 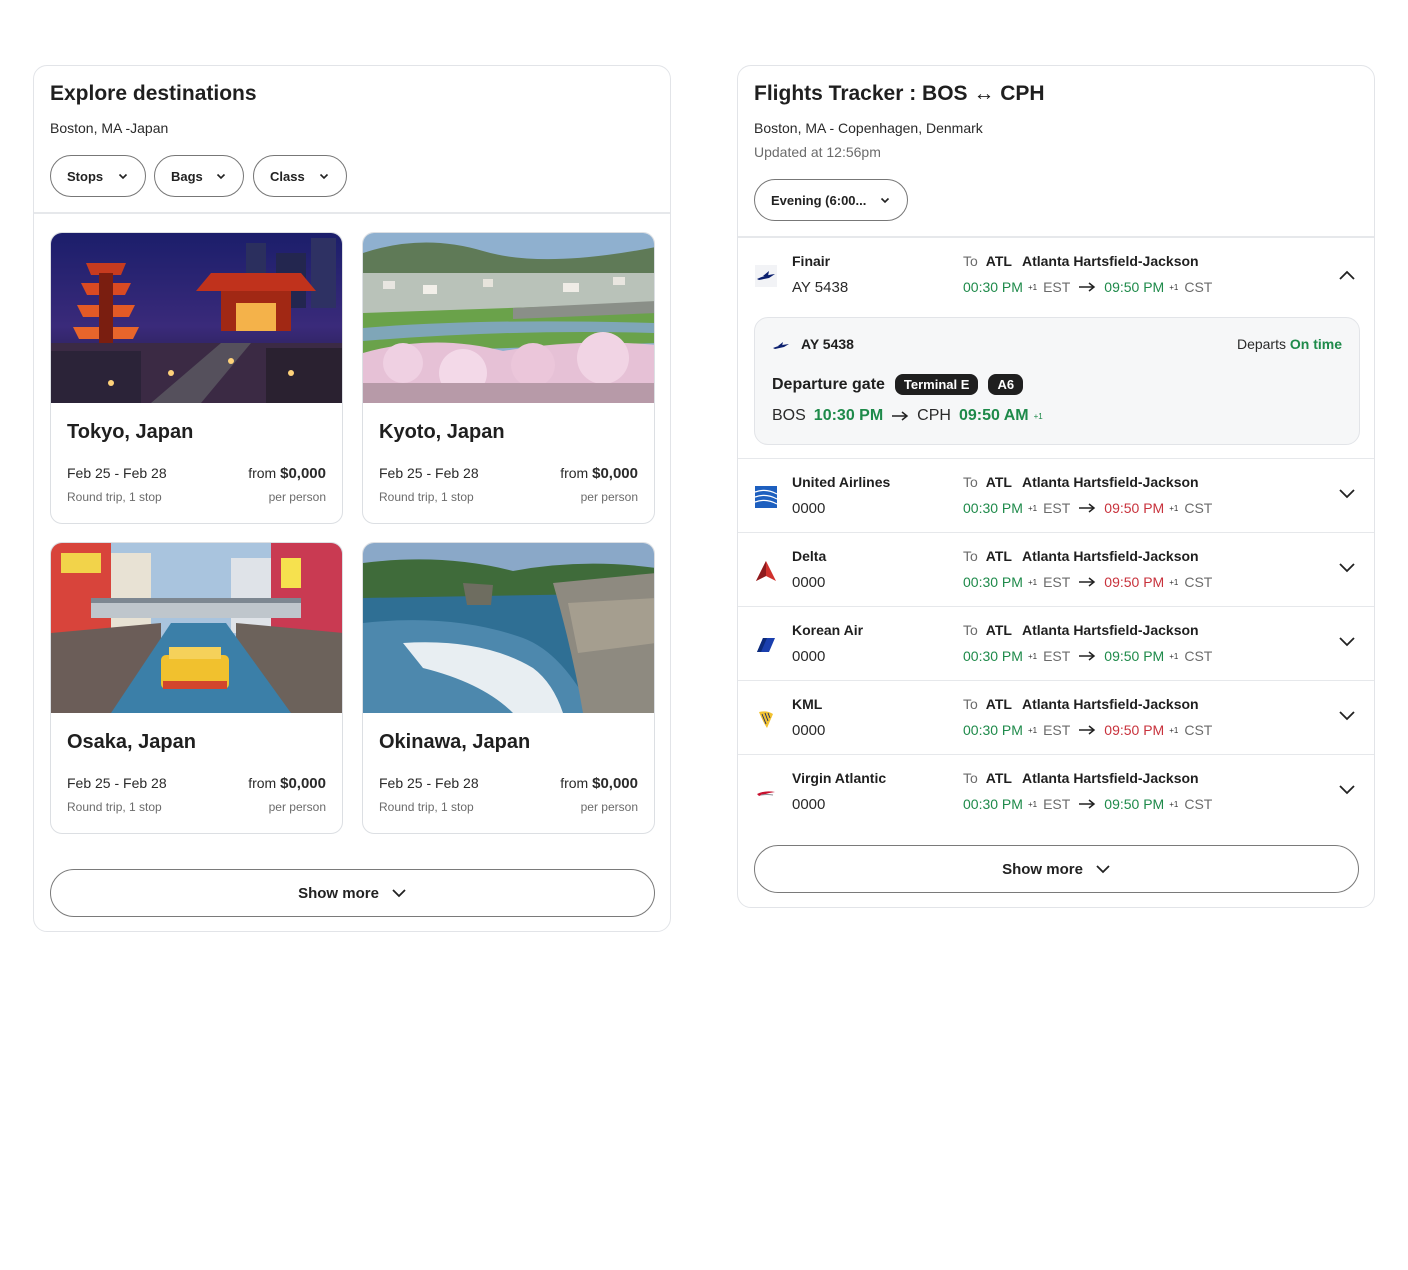 I want to click on flights-show-more-button: Show more, so click(x=1056, y=869).